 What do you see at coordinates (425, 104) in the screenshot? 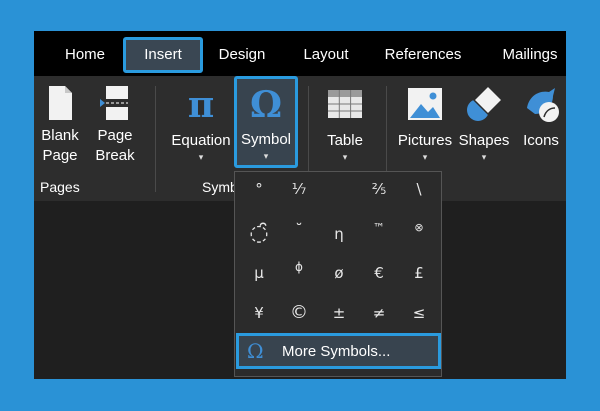
I see `picture-icon` at bounding box center [425, 104].